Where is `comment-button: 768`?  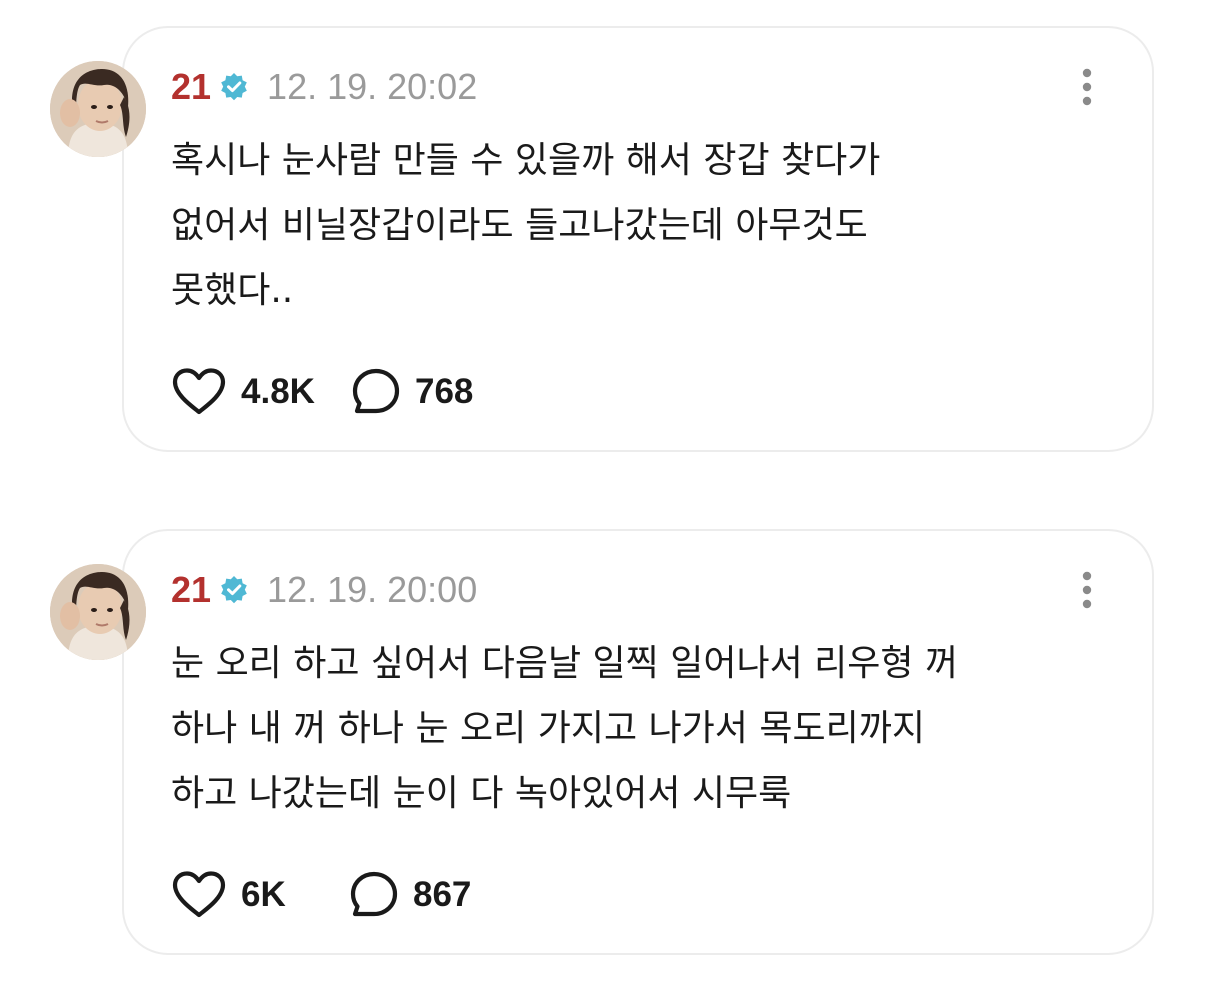
comment-button: 768 is located at coordinates (412, 392).